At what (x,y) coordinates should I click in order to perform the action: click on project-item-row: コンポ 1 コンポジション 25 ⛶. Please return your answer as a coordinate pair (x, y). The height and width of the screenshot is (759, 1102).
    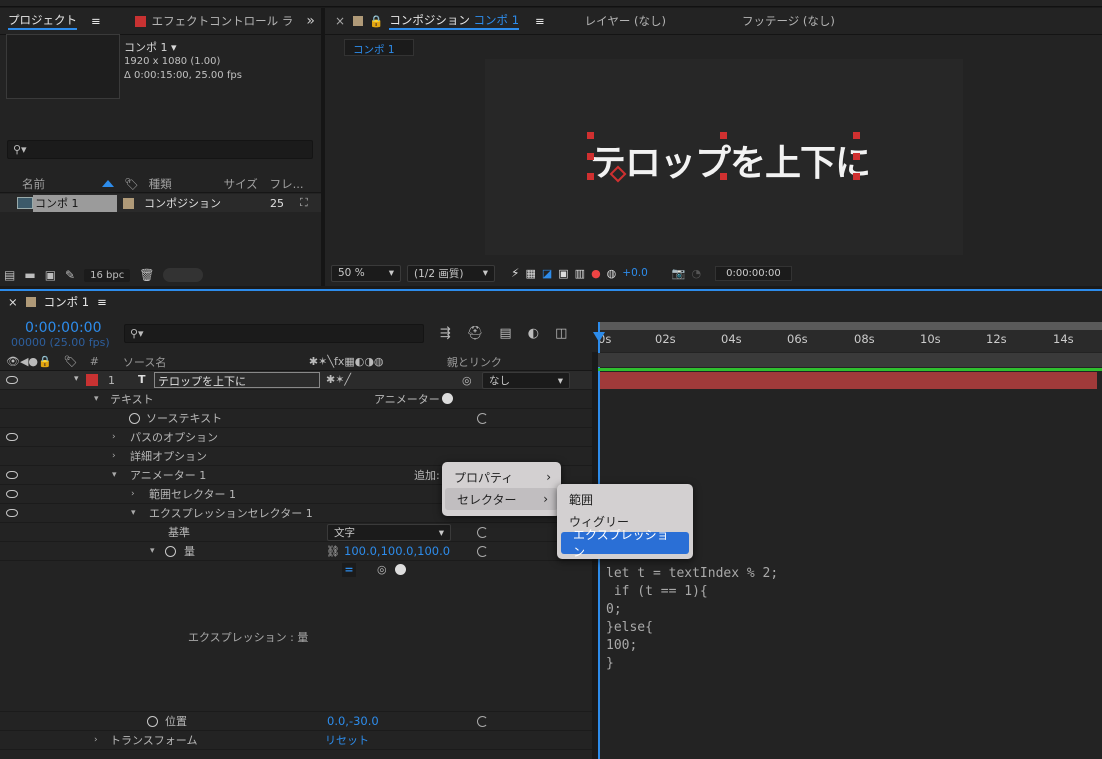
    Looking at the image, I should click on (160, 203).